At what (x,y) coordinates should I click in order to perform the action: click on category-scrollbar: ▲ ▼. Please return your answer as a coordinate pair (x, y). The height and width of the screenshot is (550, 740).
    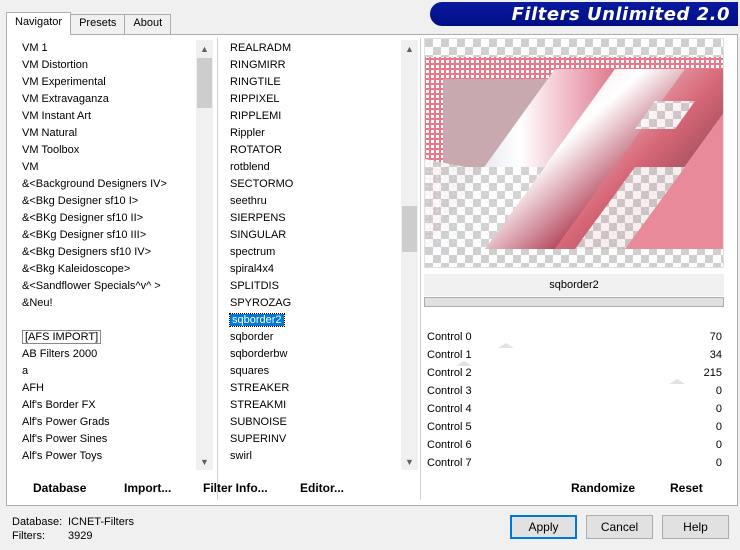
    Looking at the image, I should click on (204, 255).